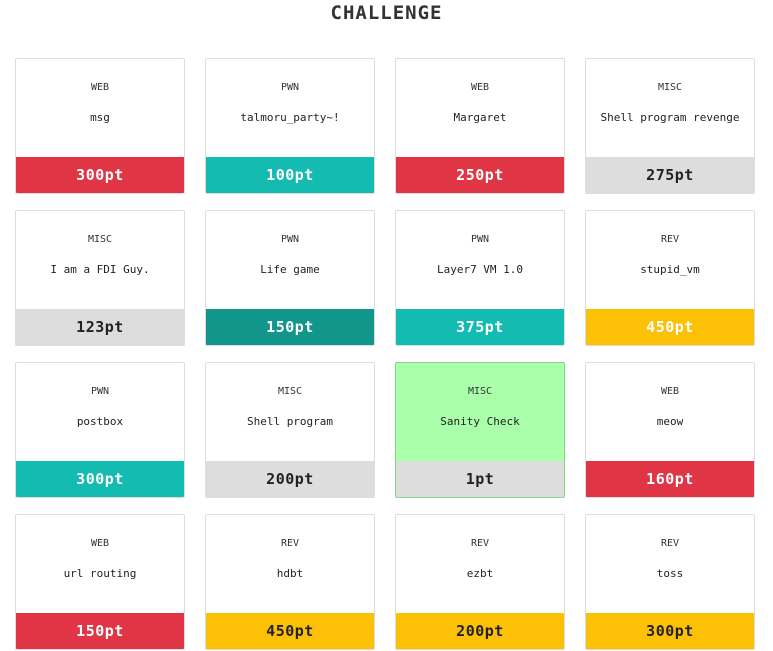 The width and height of the screenshot is (773, 651). I want to click on challenge-name: talmoru_party~!, so click(290, 117).